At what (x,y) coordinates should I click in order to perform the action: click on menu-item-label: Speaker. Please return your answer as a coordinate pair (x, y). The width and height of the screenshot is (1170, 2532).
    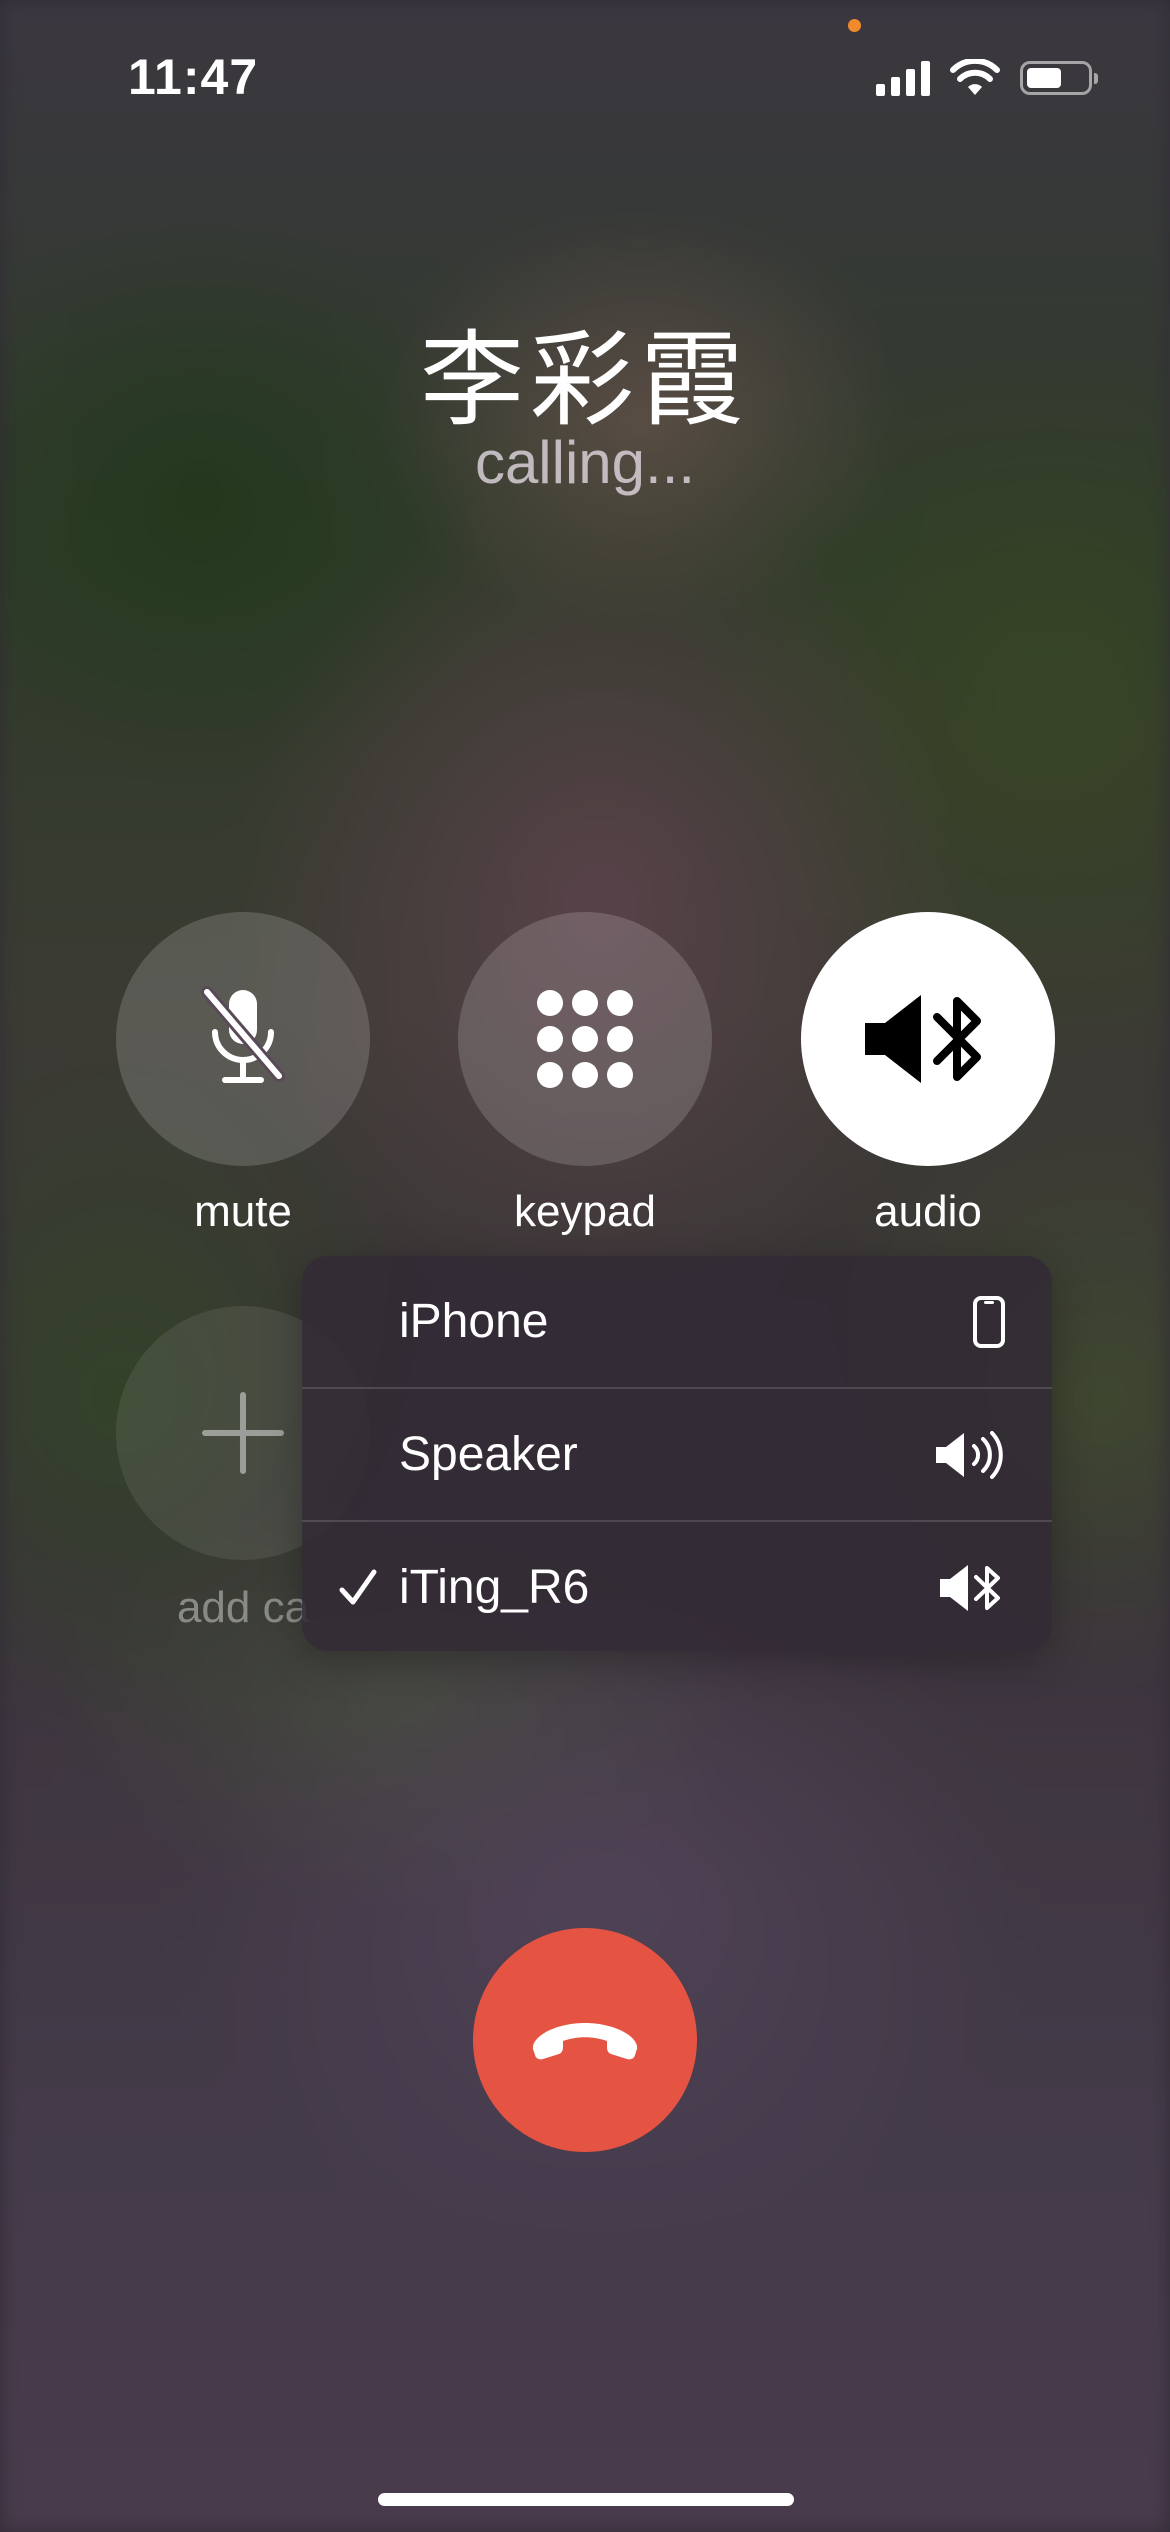
    Looking at the image, I should click on (488, 1454).